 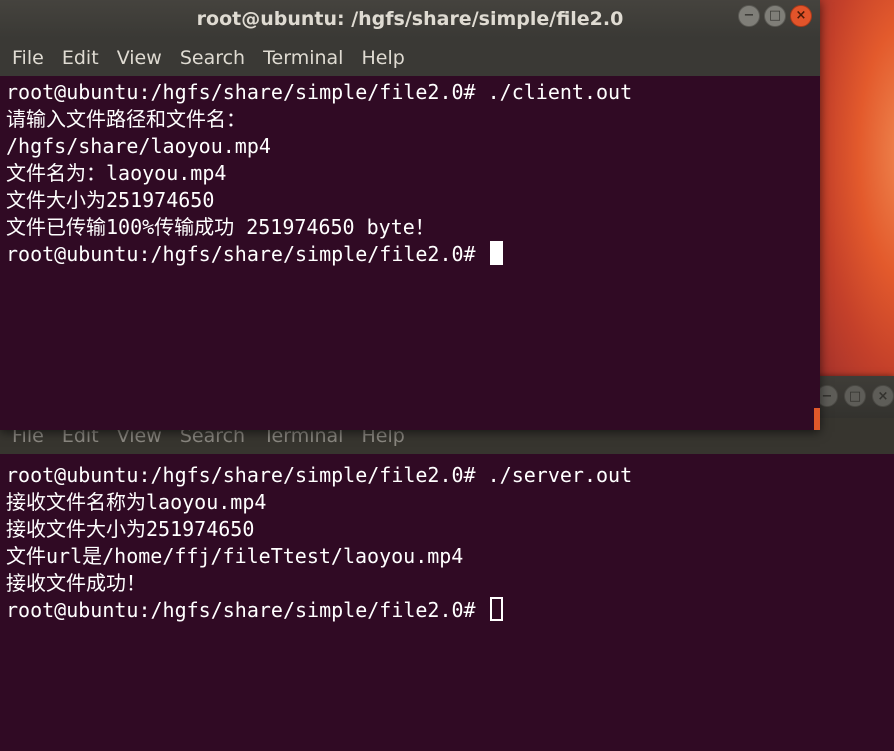 I want to click on terminal-line: 文件url是/home/ffj/fileTtest/laoyou.mp4, so click(x=235, y=556).